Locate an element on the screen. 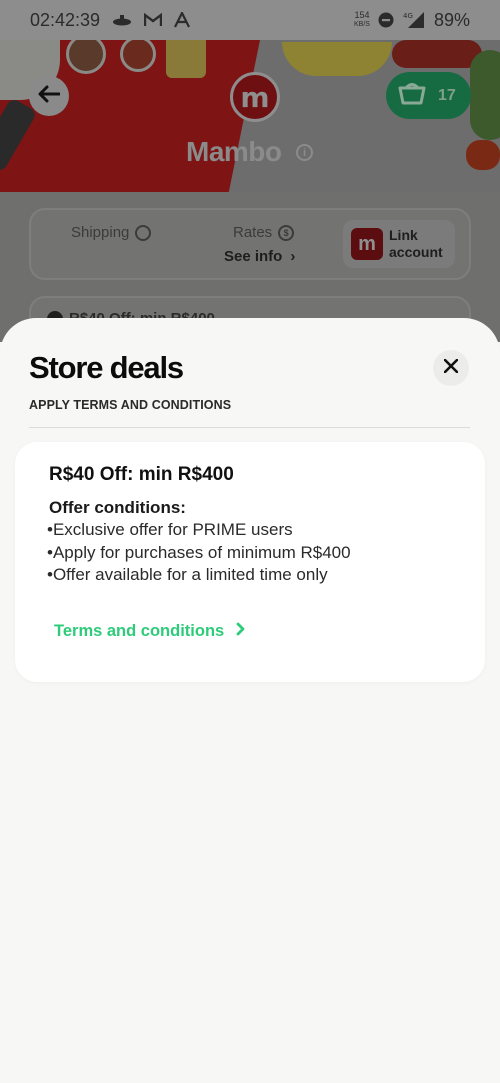  tomatoes-image is located at coordinates (437, 54).